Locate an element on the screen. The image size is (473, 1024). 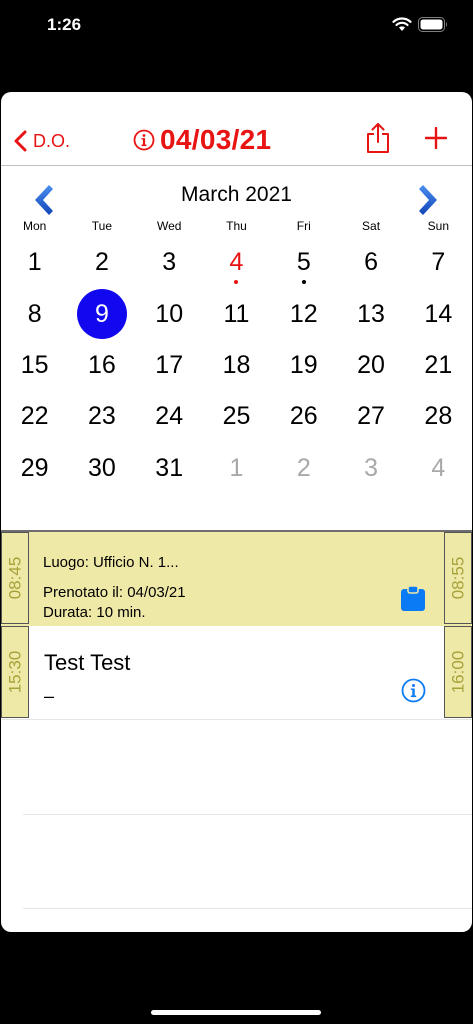
calendar-day: 21 is located at coordinates (438, 365).